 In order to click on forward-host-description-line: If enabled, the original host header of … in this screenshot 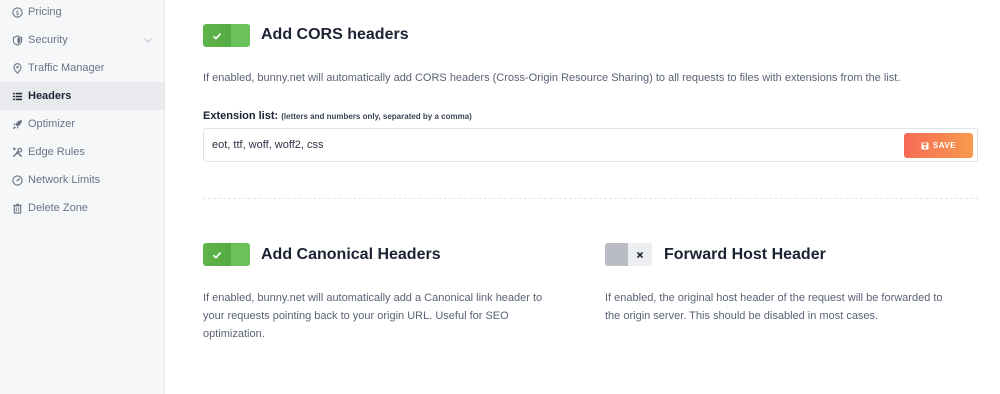, I will do `click(774, 298)`.